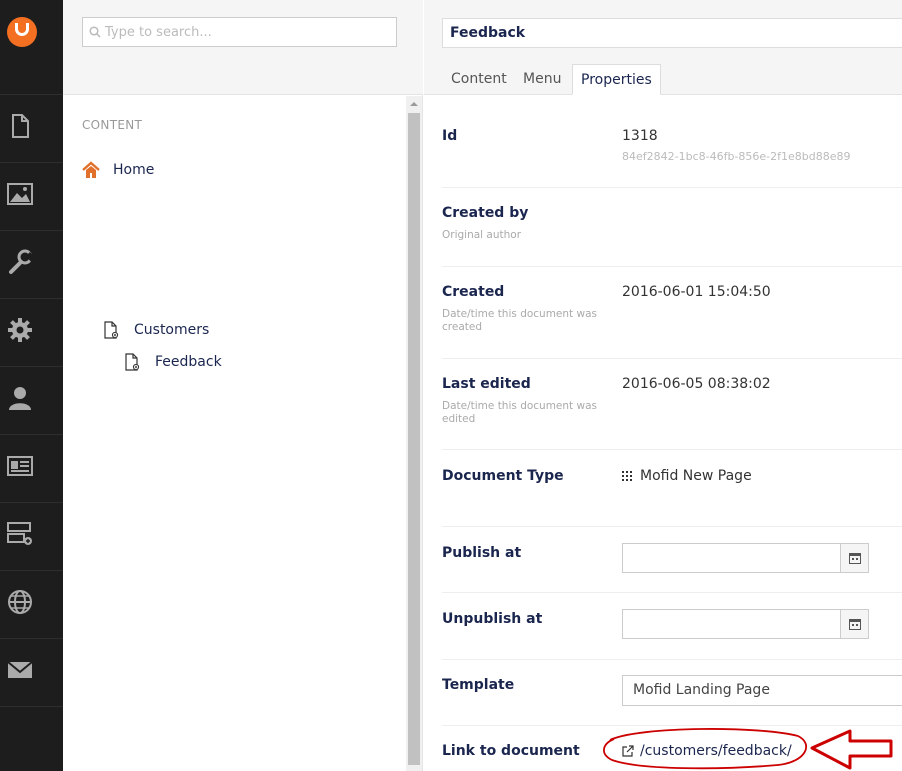  Describe the element at coordinates (640, 136) in the screenshot. I see `id-value: 1318` at that location.